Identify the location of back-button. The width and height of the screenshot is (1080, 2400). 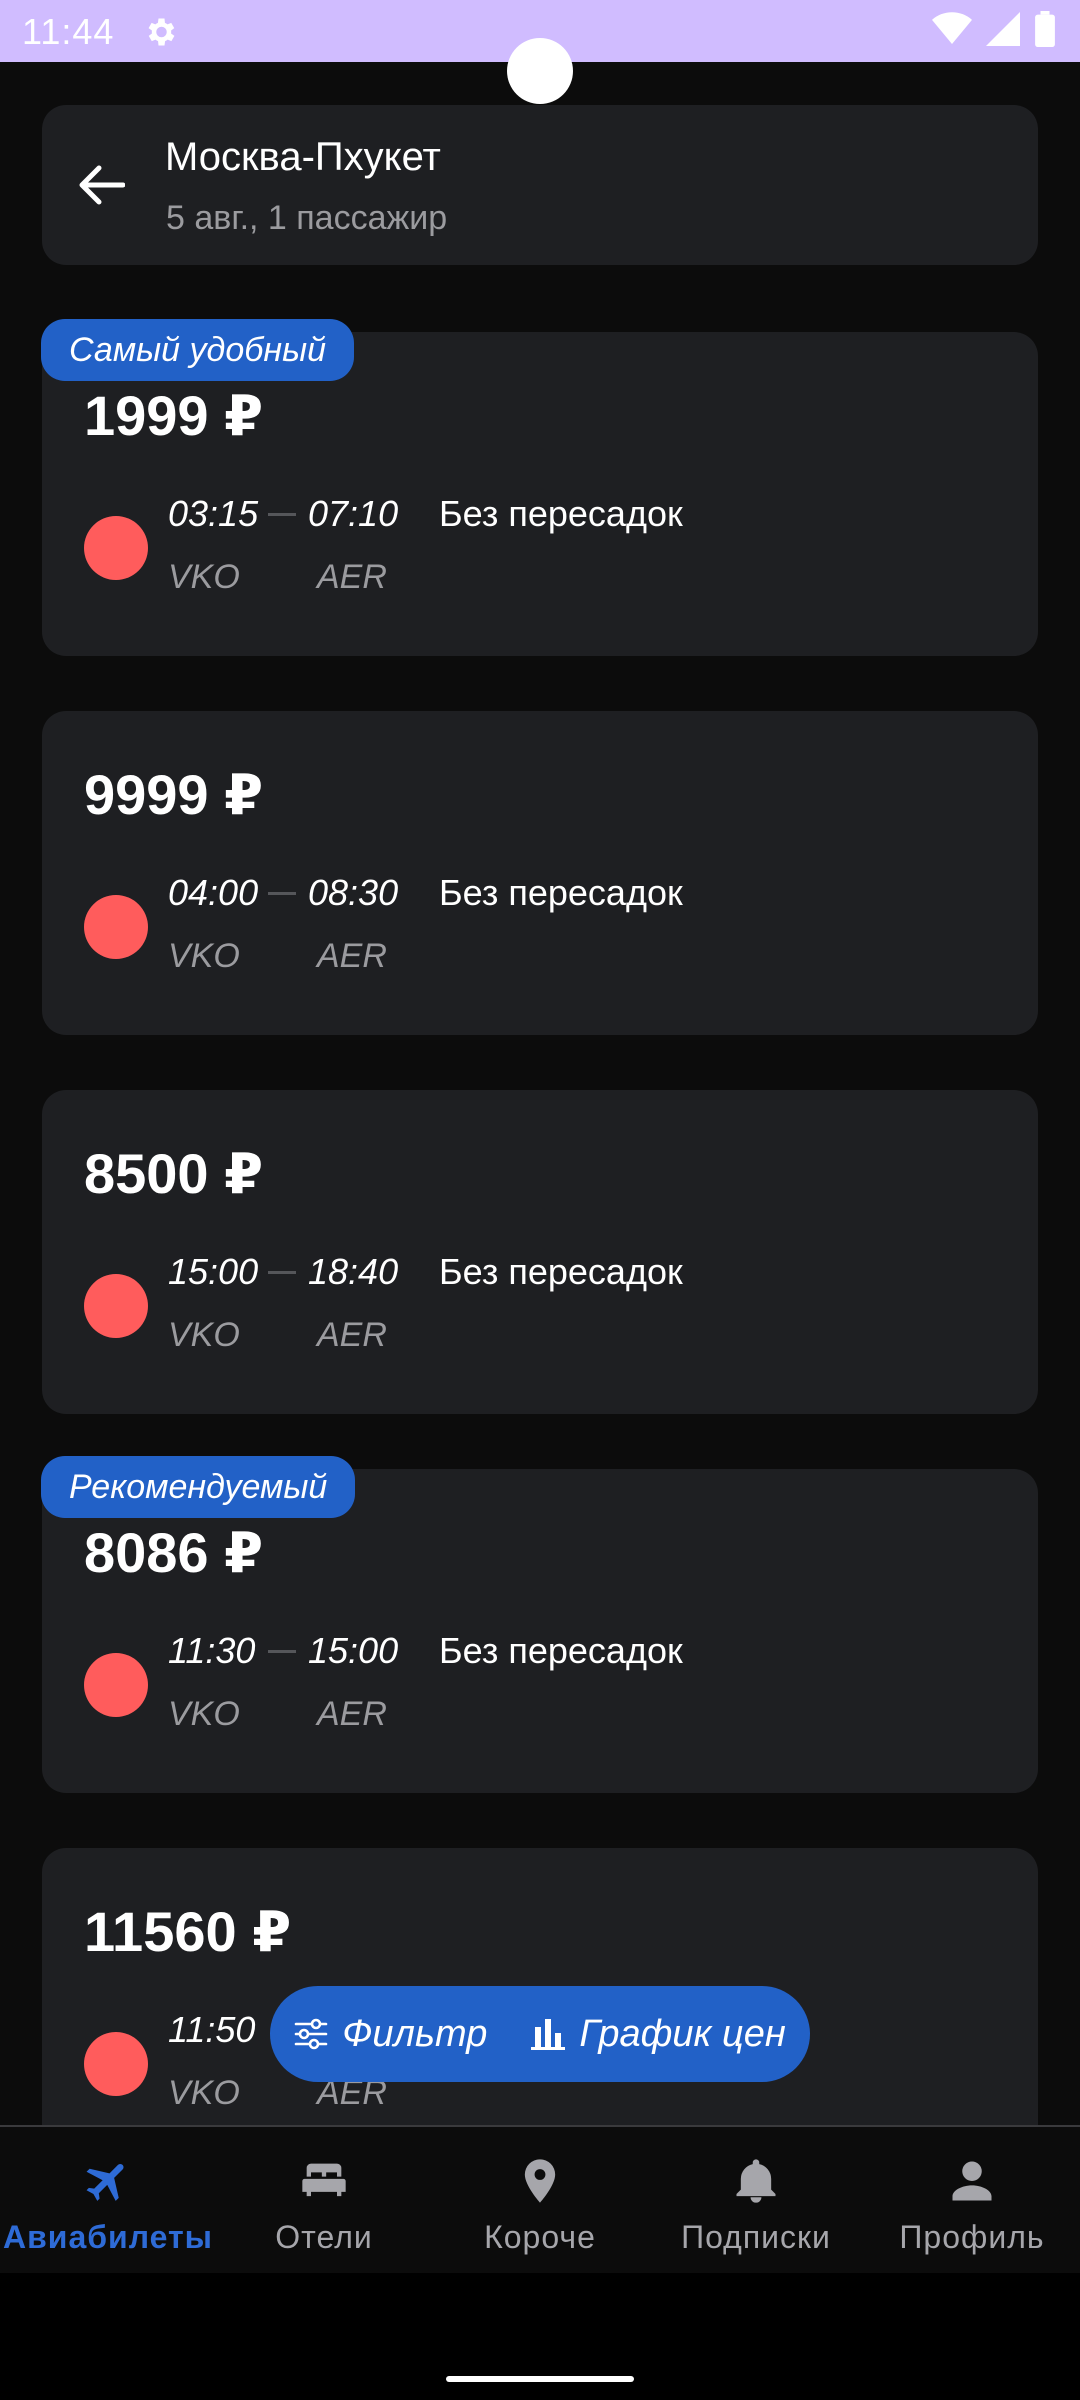
(102, 185).